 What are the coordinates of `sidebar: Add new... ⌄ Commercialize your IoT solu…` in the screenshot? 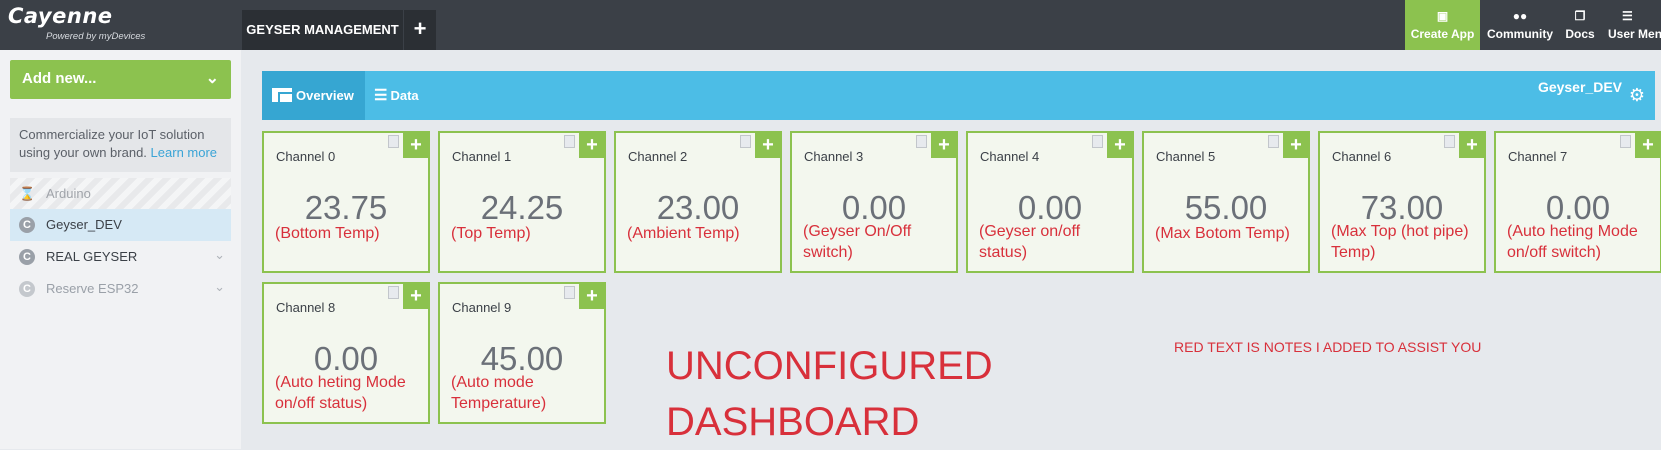 It's located at (120, 249).